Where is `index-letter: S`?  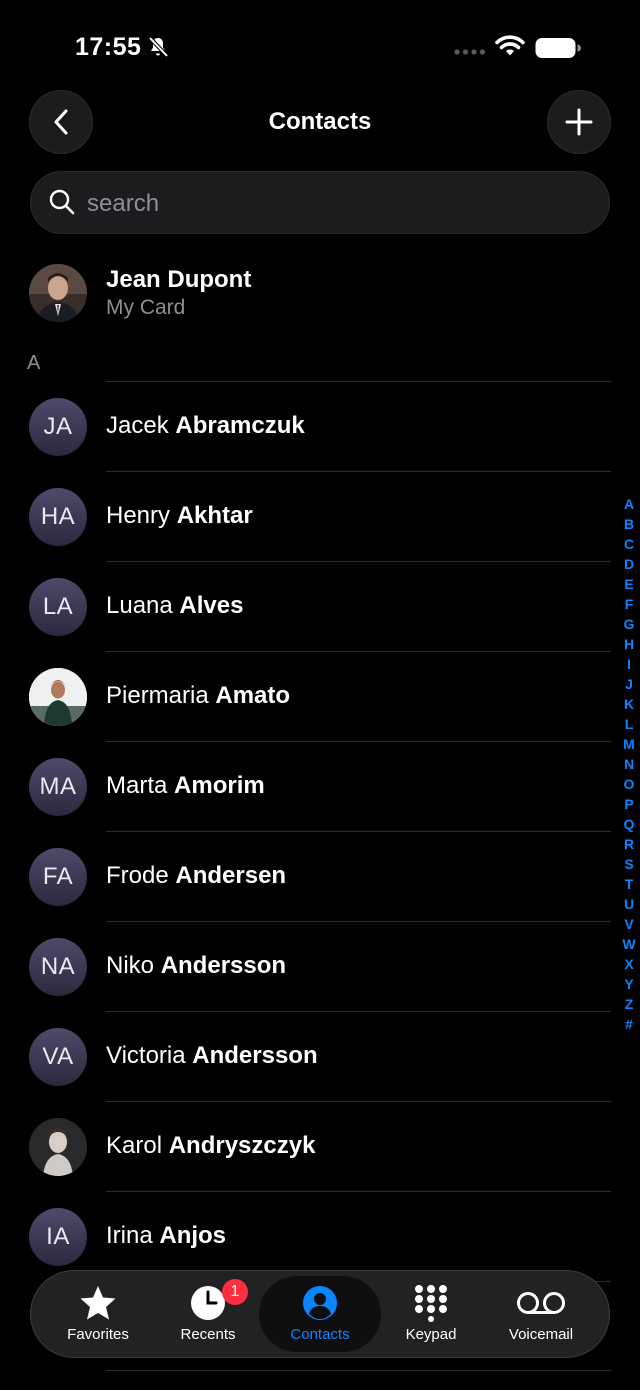
index-letter: S is located at coordinates (629, 864).